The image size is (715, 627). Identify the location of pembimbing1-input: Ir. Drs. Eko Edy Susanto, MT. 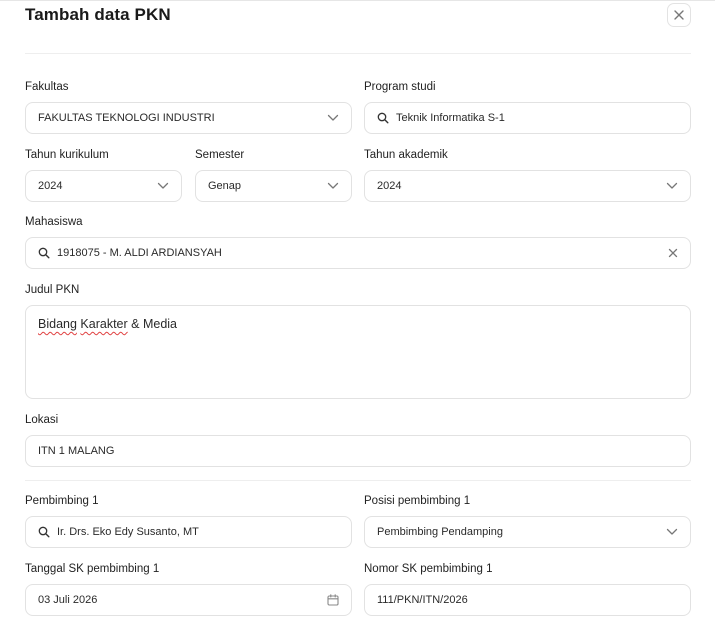
(188, 532).